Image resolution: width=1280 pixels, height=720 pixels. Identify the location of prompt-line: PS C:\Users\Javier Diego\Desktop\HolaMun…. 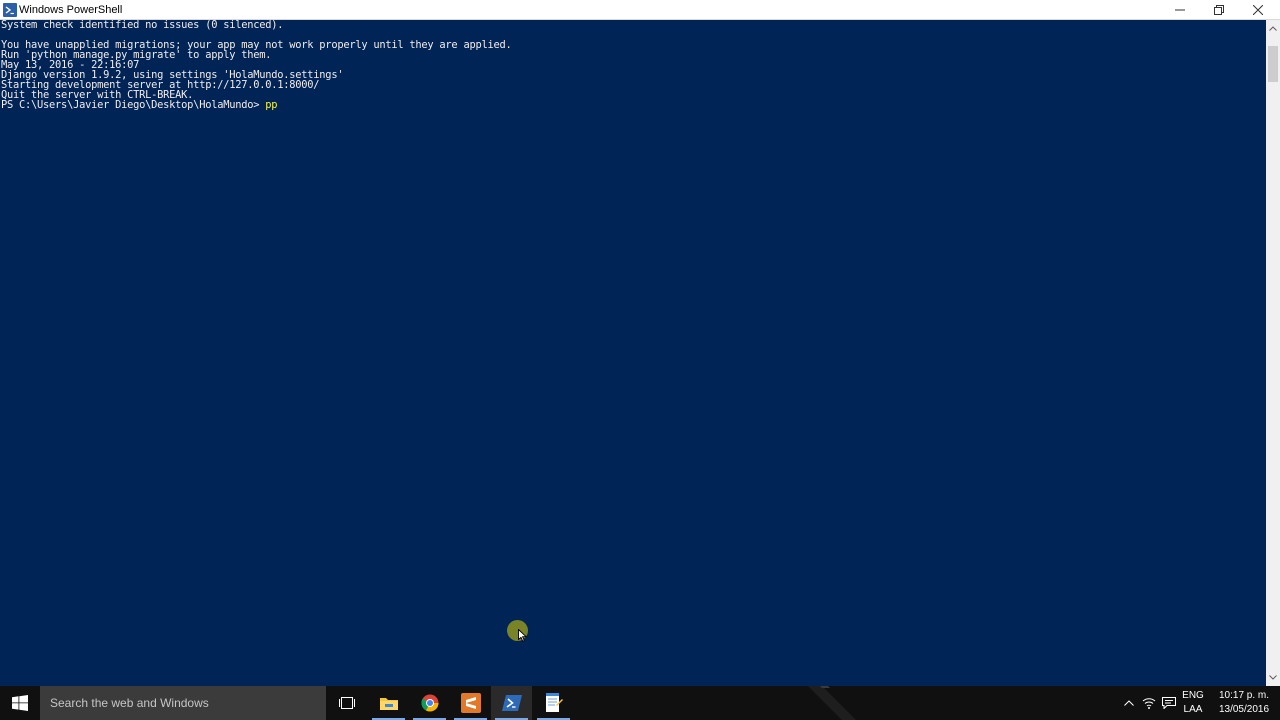
(139, 105).